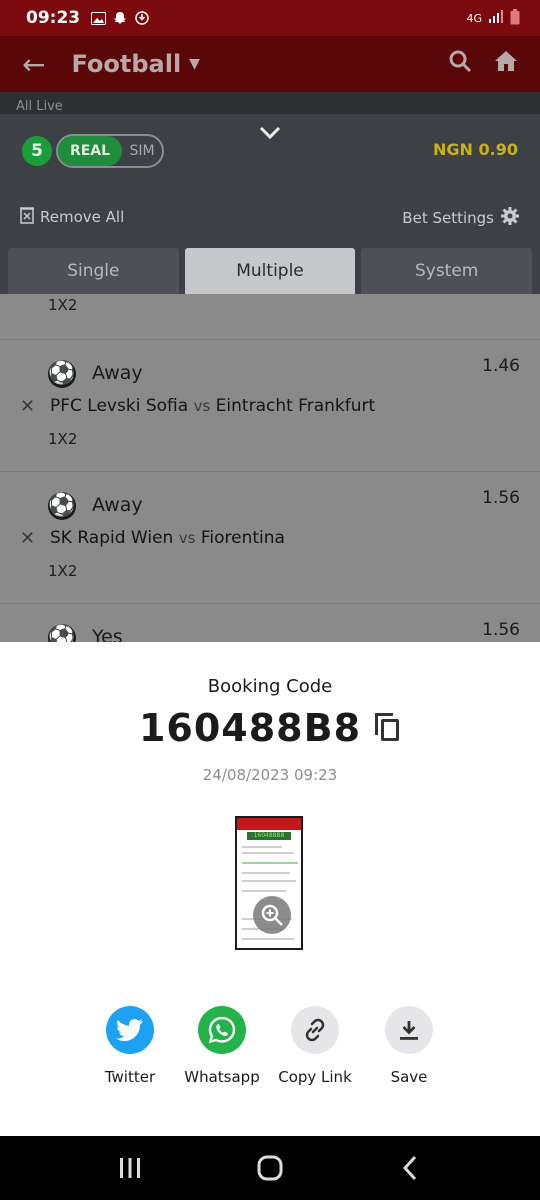 Image resolution: width=540 pixels, height=1200 pixels. Describe the element at coordinates (130, 1030) in the screenshot. I see `twitter-icon` at that location.